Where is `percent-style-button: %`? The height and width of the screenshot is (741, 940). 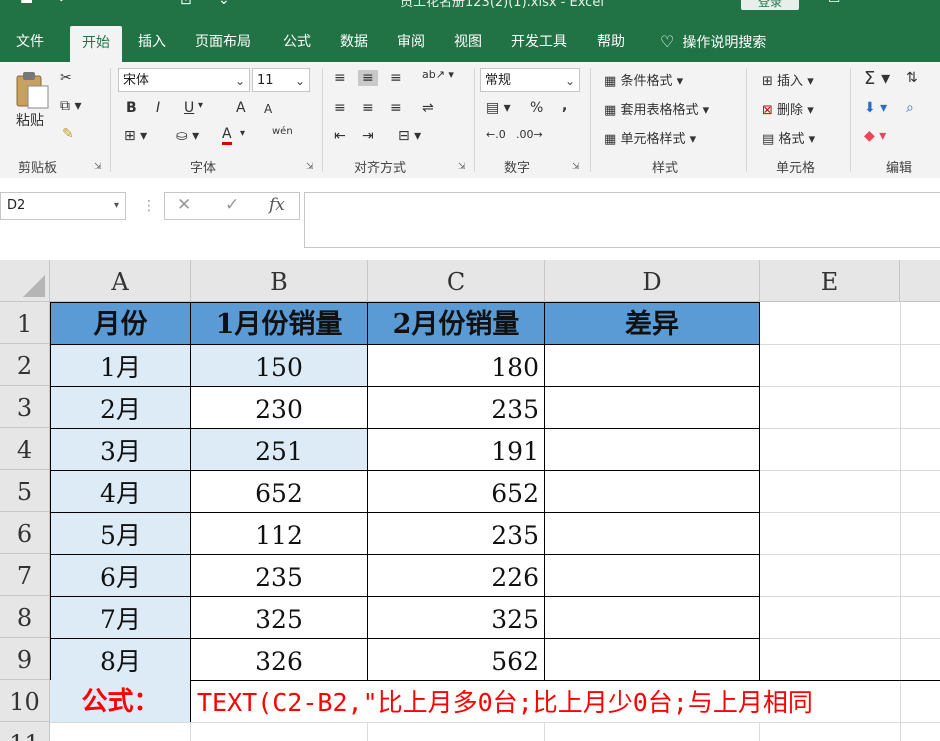 percent-style-button: % is located at coordinates (536, 108).